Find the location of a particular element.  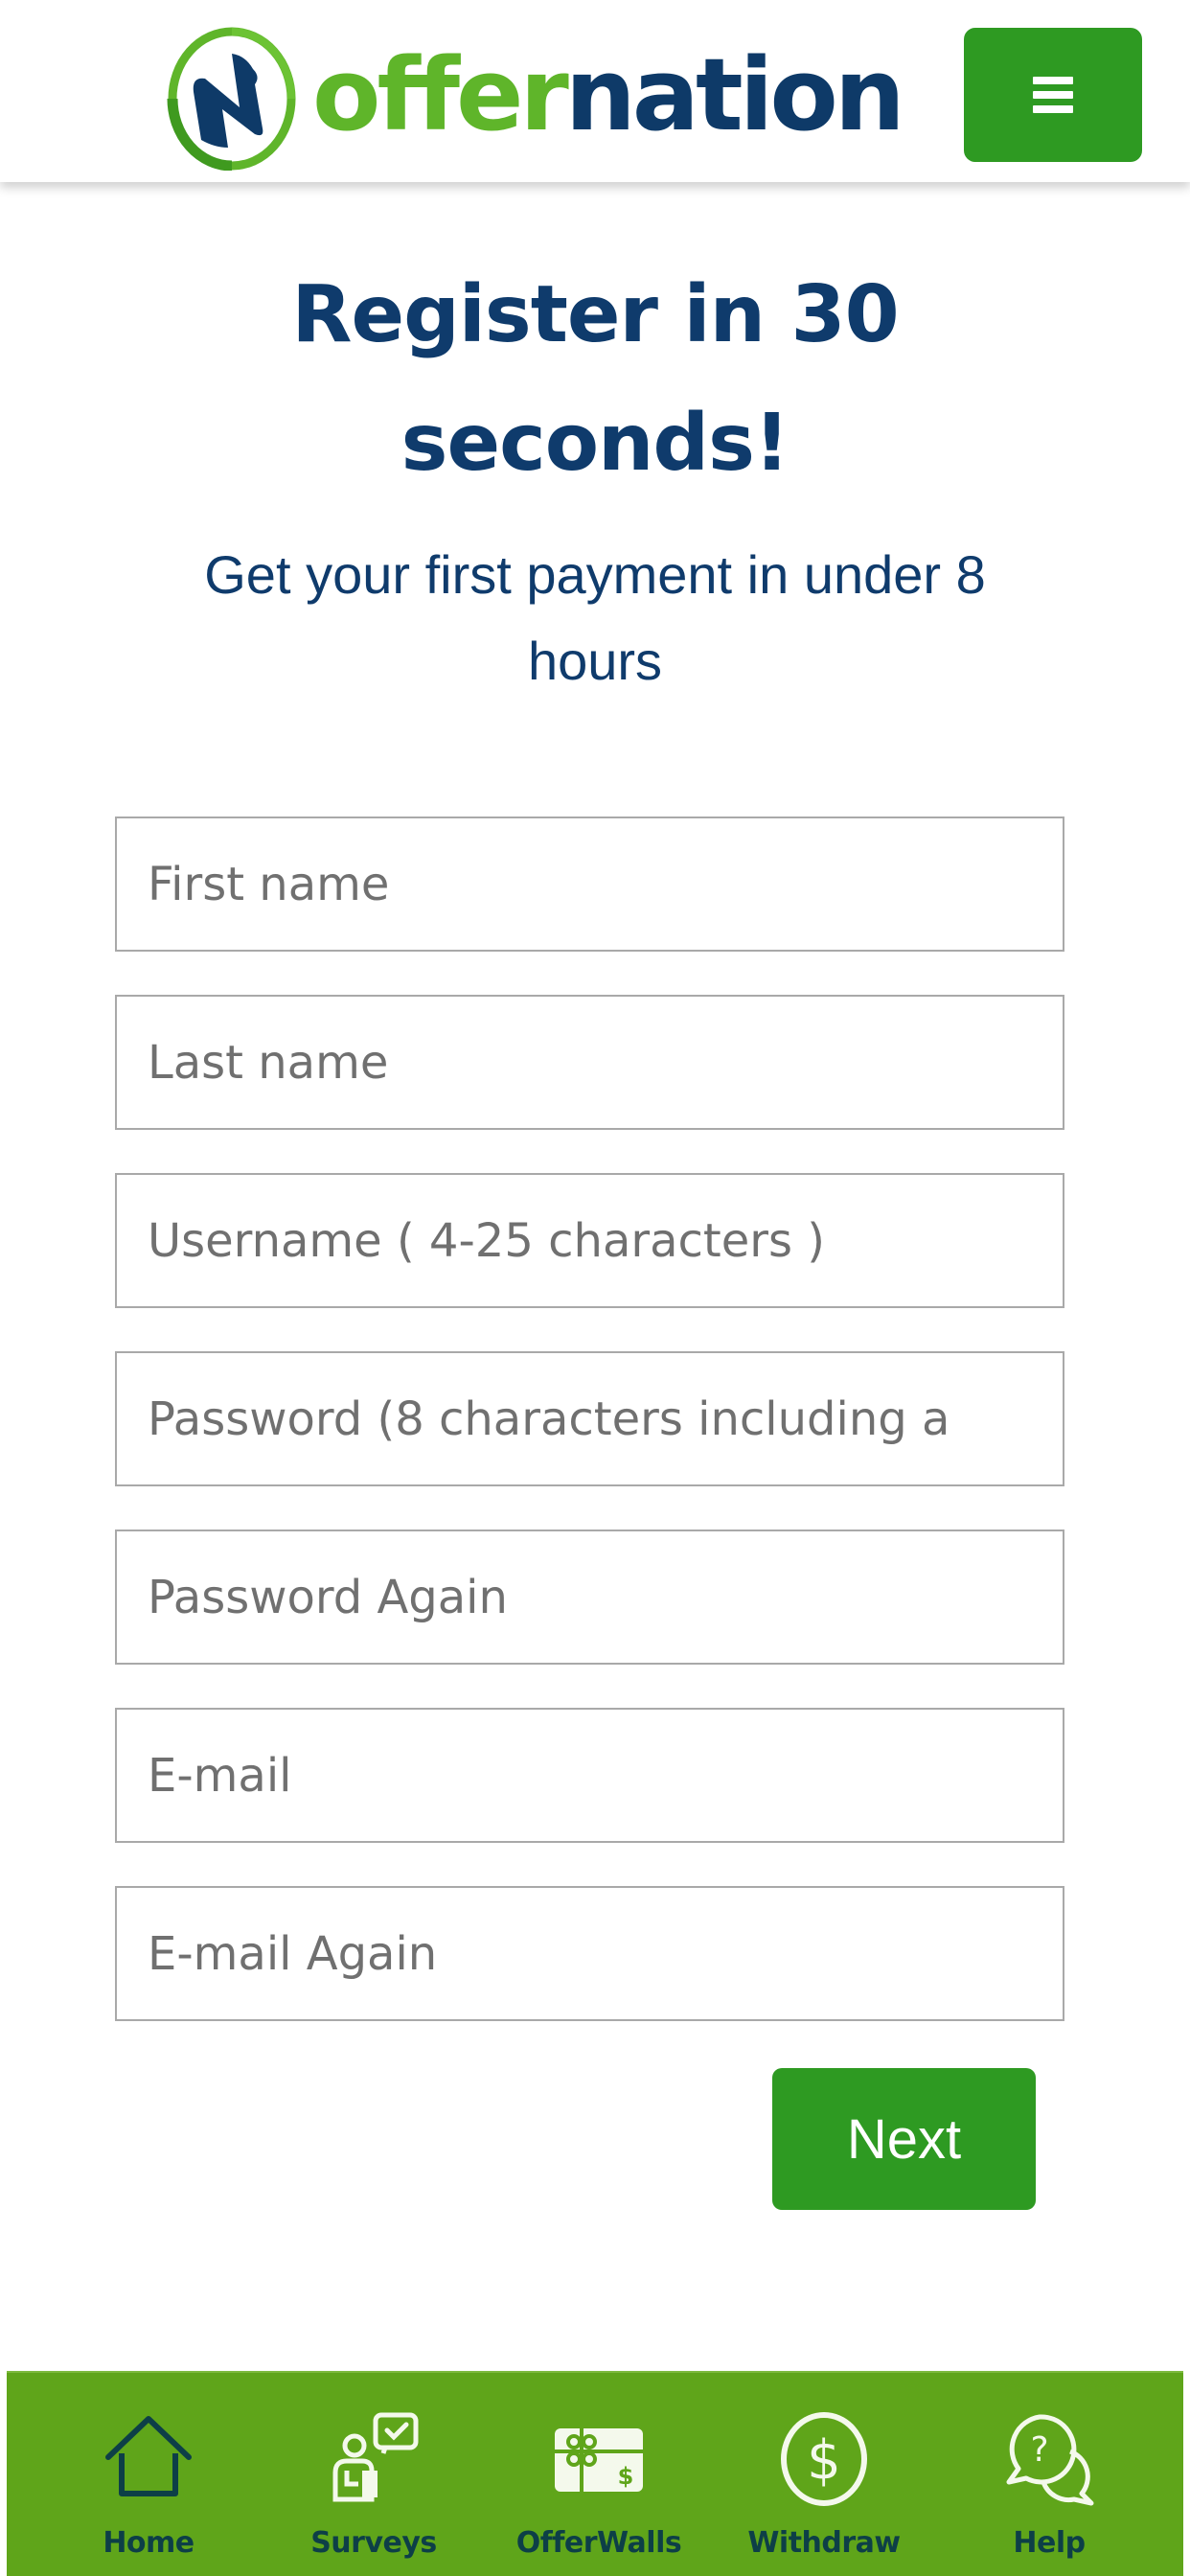

nav-item-offerwalls: $ OfferWalls is located at coordinates (599, 2474).